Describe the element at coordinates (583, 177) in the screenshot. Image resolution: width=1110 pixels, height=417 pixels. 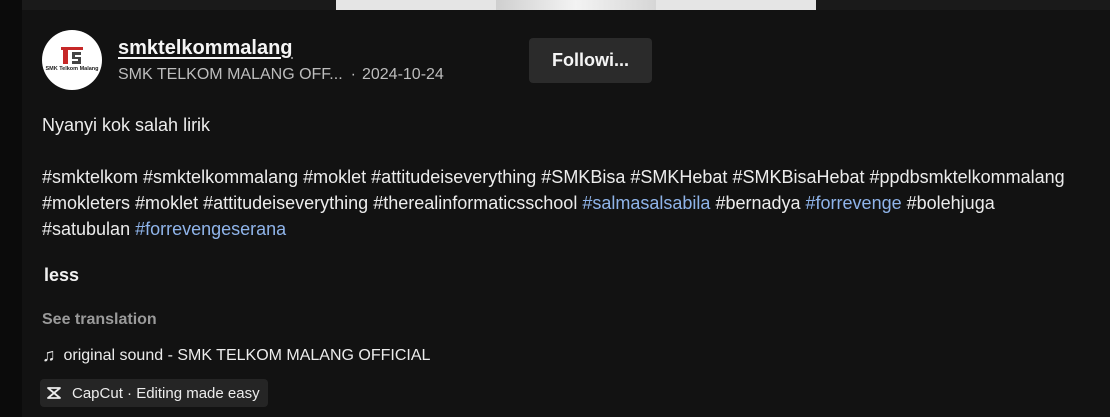
I see `hashtag-link: #SMKBisa` at that location.